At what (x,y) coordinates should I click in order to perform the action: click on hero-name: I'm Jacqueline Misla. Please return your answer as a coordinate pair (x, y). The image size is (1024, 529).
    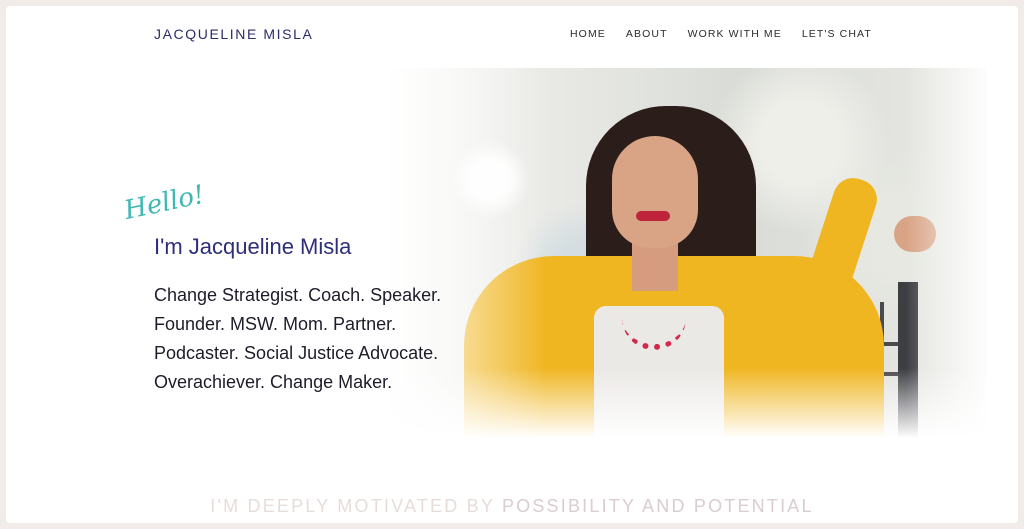
    Looking at the image, I should click on (253, 246).